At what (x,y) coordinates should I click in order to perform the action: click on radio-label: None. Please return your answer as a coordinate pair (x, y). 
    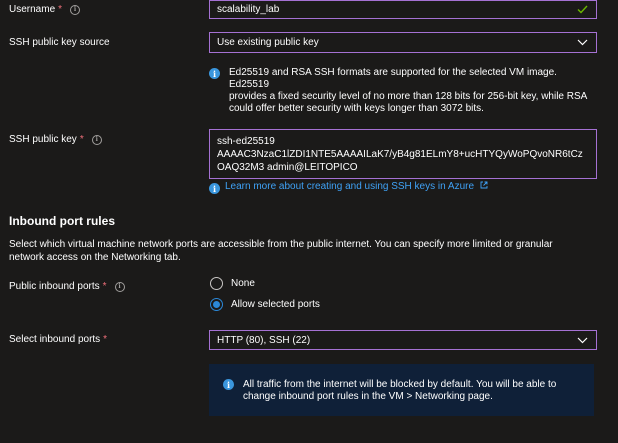
    Looking at the image, I should click on (243, 283).